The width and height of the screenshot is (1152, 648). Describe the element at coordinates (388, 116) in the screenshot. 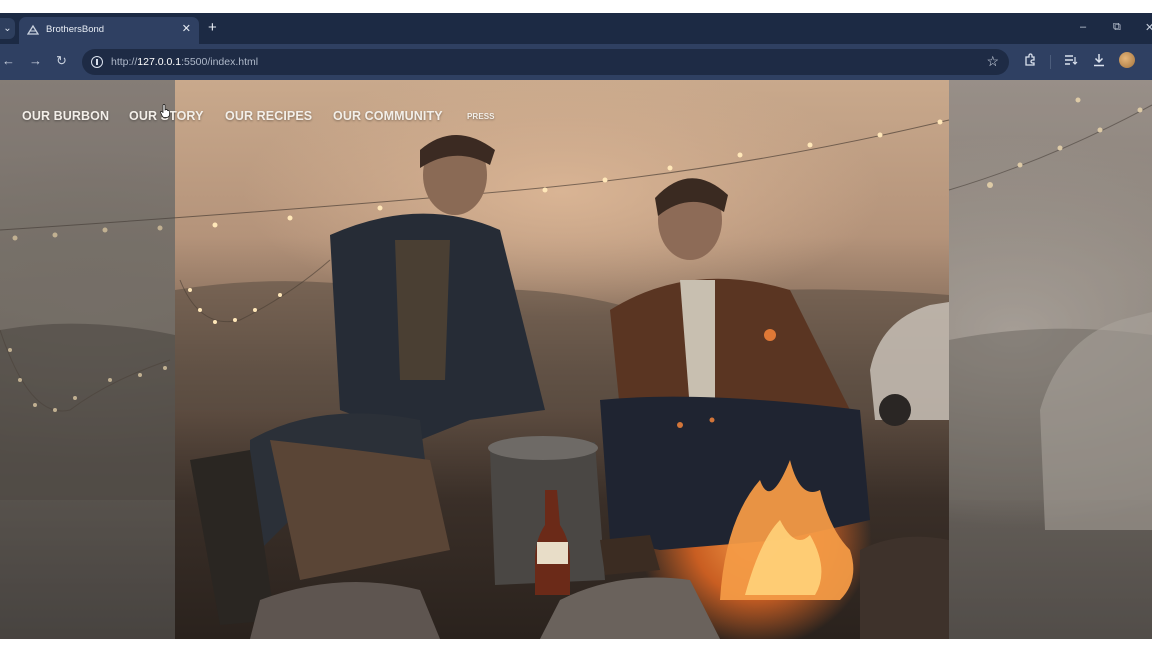

I see `nav-link-our-community: OUR COMMUNITY` at that location.